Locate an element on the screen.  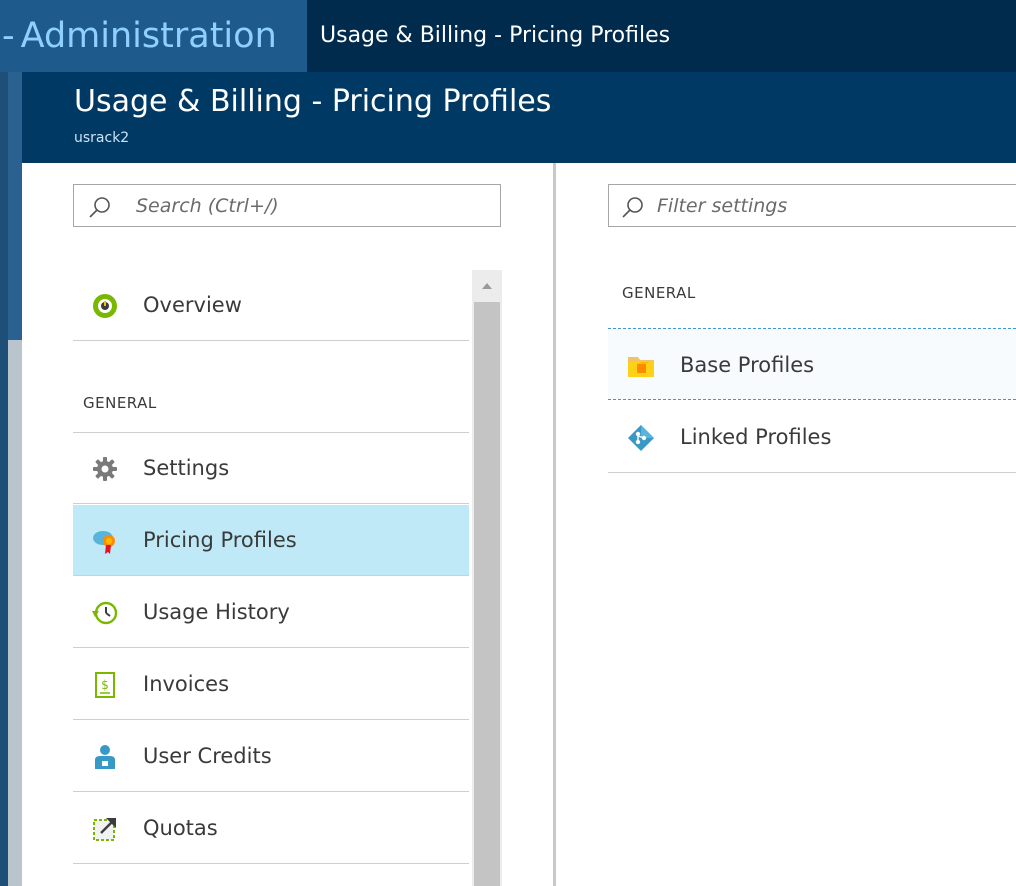
menu-scrollbar is located at coordinates (487, 578).